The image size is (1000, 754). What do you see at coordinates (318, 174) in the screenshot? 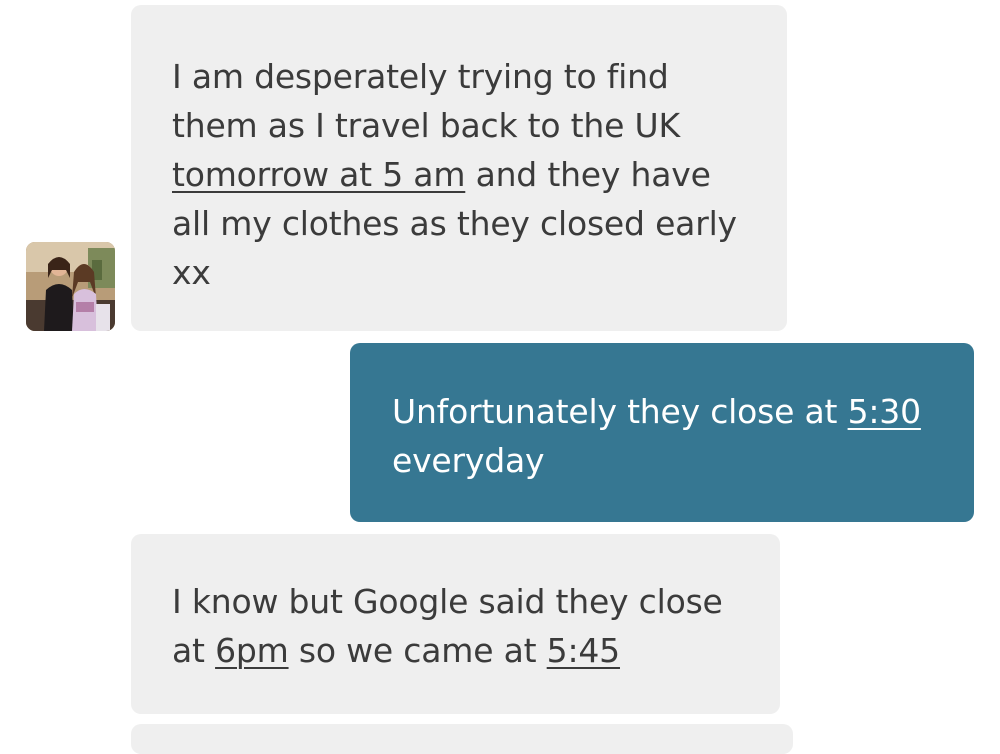
I see `message-date-link: tomorrow at 5 am` at bounding box center [318, 174].